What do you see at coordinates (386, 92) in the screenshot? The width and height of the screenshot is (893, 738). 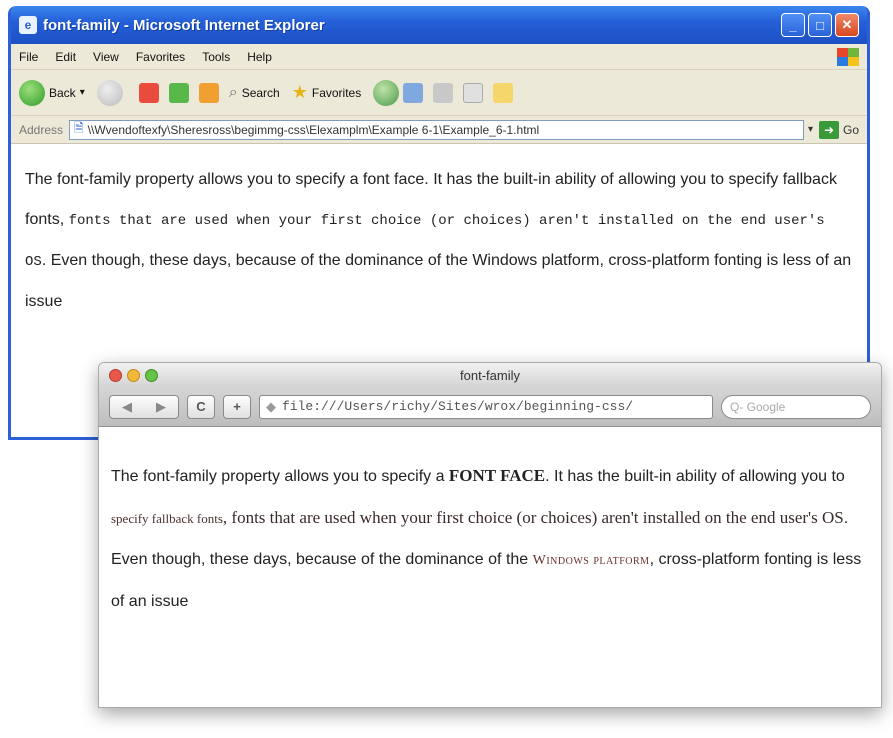 I see `history-icon` at bounding box center [386, 92].